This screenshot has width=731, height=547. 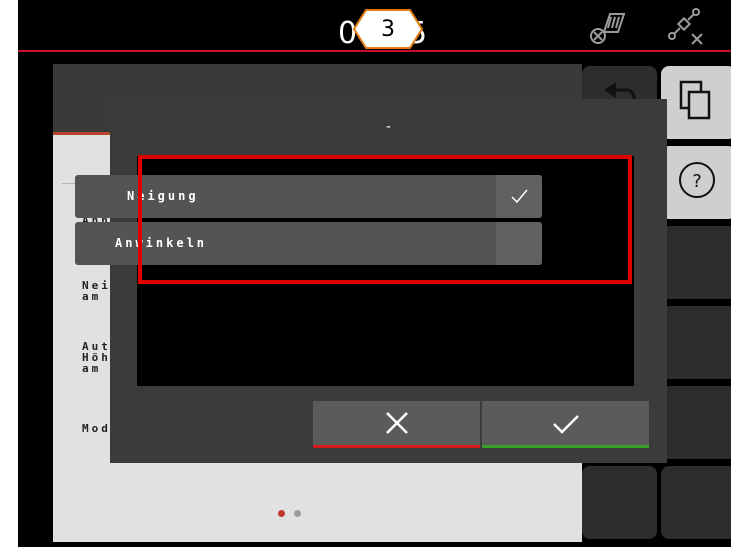 I want to click on background-setting-label: Aut Höh am, so click(x=96, y=357).